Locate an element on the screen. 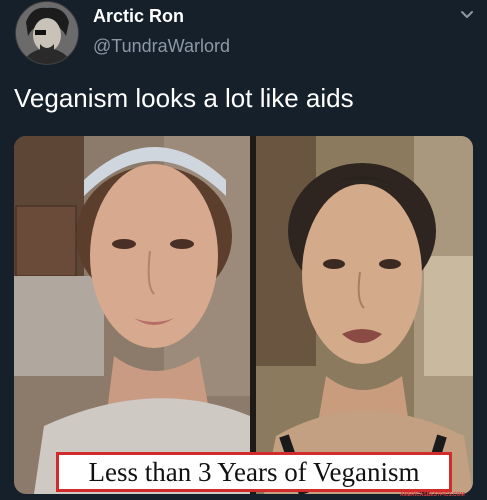 The height and width of the screenshot is (500, 487). image-caption: Less than 3 Years of Veganism is located at coordinates (254, 472).